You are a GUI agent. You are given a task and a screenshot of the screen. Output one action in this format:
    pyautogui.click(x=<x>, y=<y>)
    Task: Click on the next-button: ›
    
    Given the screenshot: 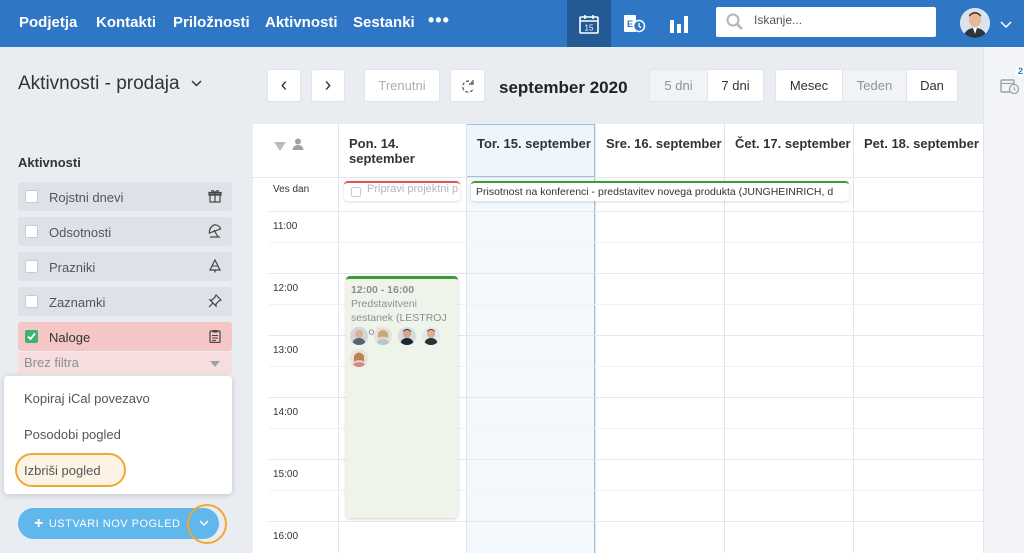 What is the action you would take?
    pyautogui.click(x=328, y=85)
    